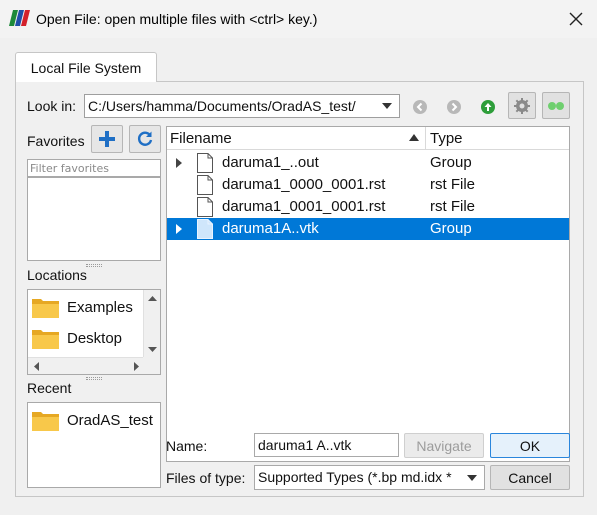 This screenshot has width=597, height=515. Describe the element at coordinates (355, 477) in the screenshot. I see `files-of-type-value: Supported Types (*.bp md.idx *` at that location.